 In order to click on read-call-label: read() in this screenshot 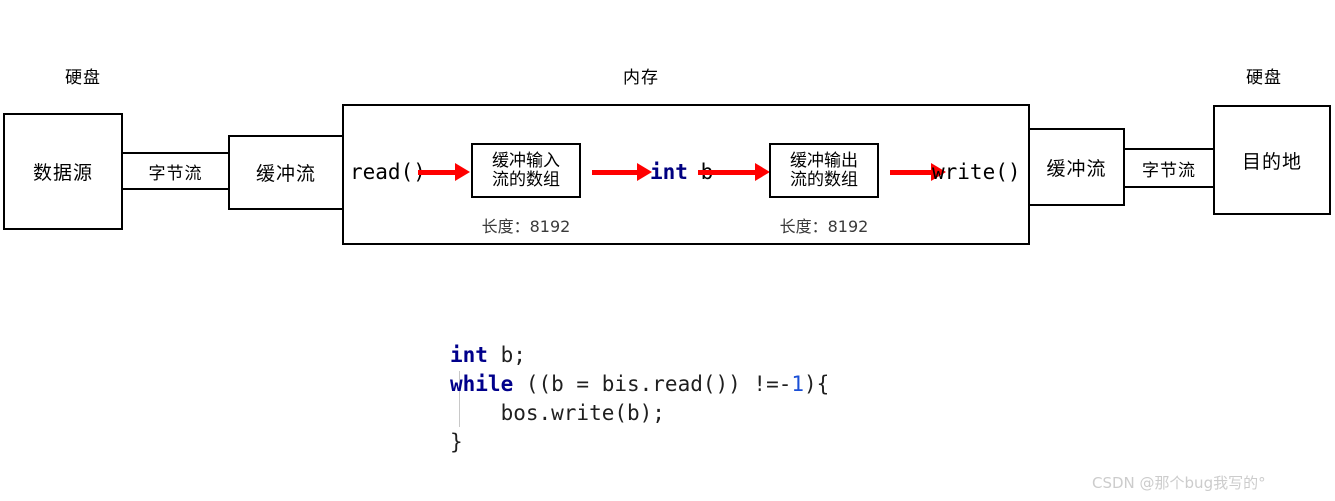, I will do `click(388, 172)`.